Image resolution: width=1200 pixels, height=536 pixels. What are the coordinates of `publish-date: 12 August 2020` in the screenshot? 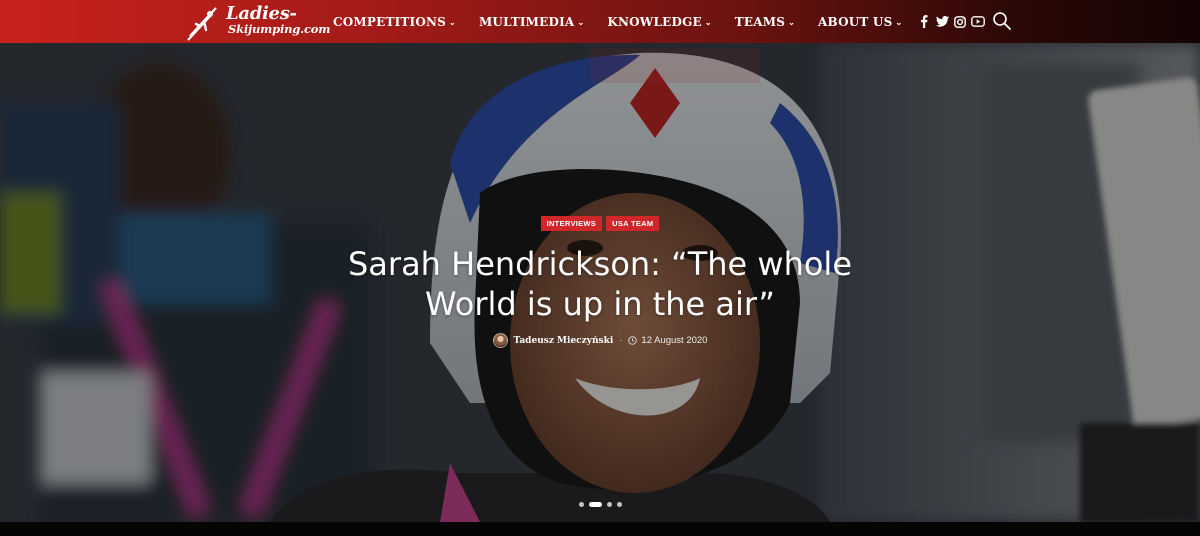 It's located at (674, 340).